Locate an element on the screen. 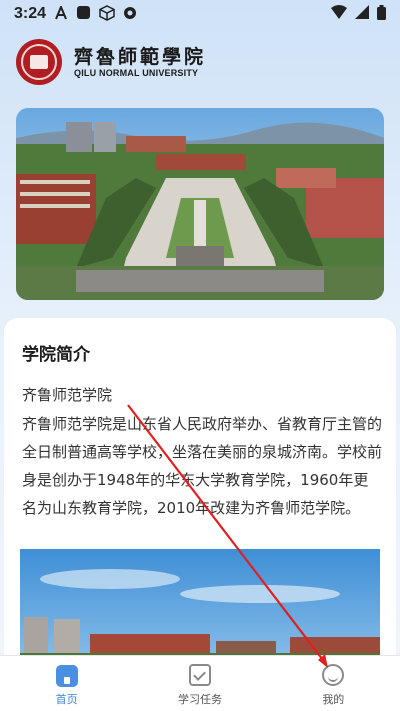  status-right-group is located at coordinates (358, 14).